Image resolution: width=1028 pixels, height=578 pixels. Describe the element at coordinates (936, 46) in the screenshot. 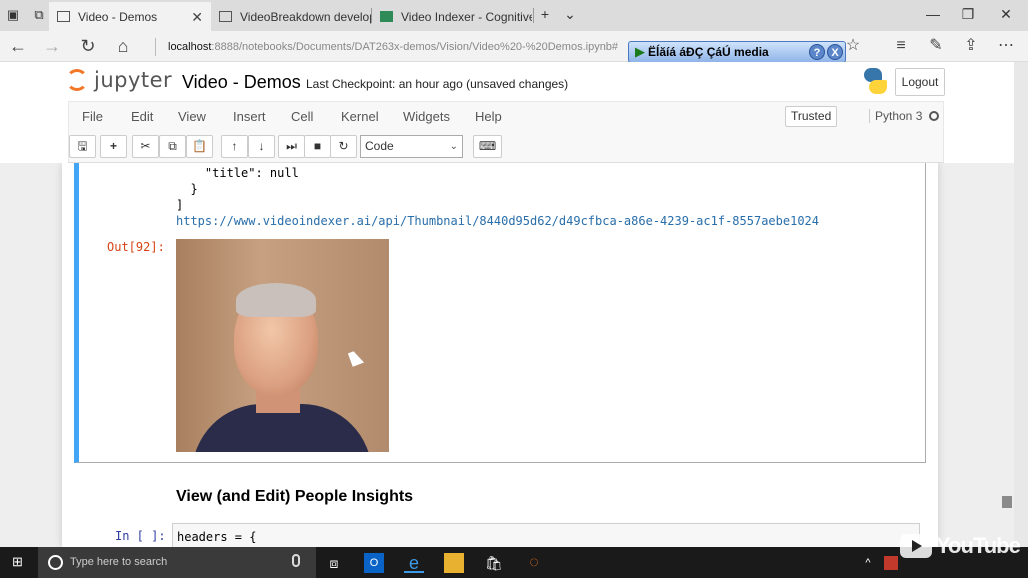

I see `web-notes-icon: ✎` at that location.